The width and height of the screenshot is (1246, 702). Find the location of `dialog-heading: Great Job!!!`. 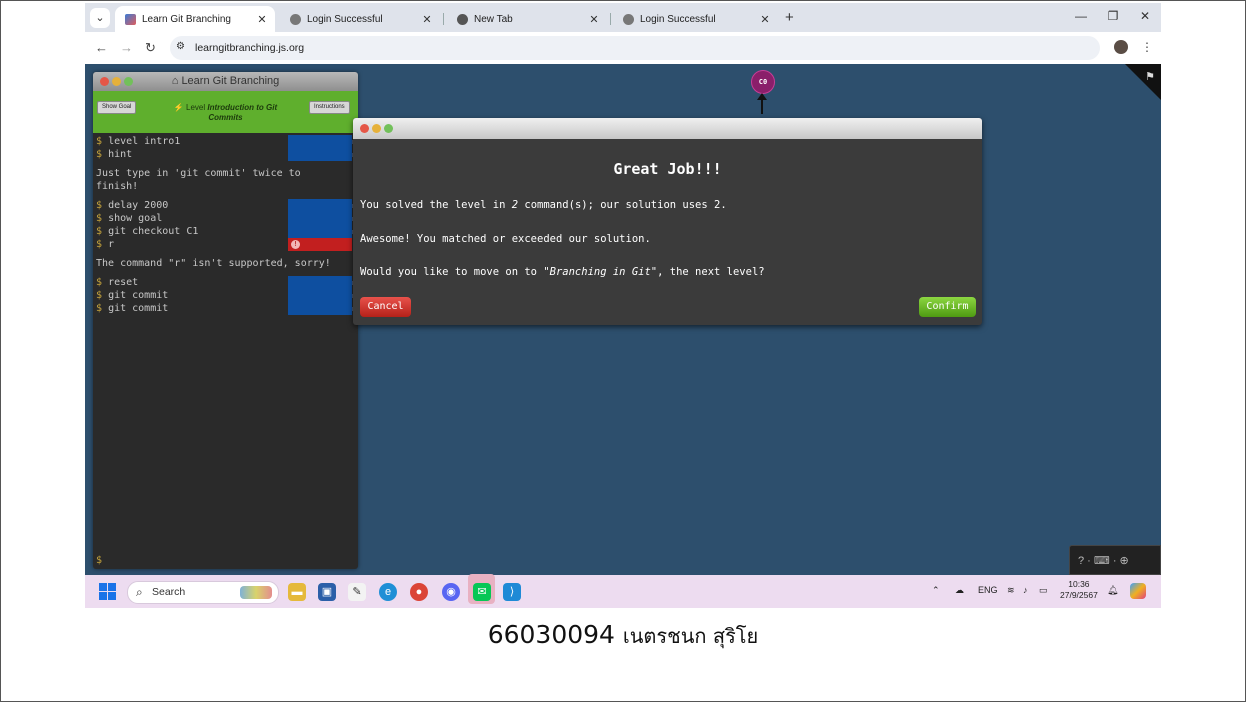

dialog-heading: Great Job!!! is located at coordinates (667, 169).